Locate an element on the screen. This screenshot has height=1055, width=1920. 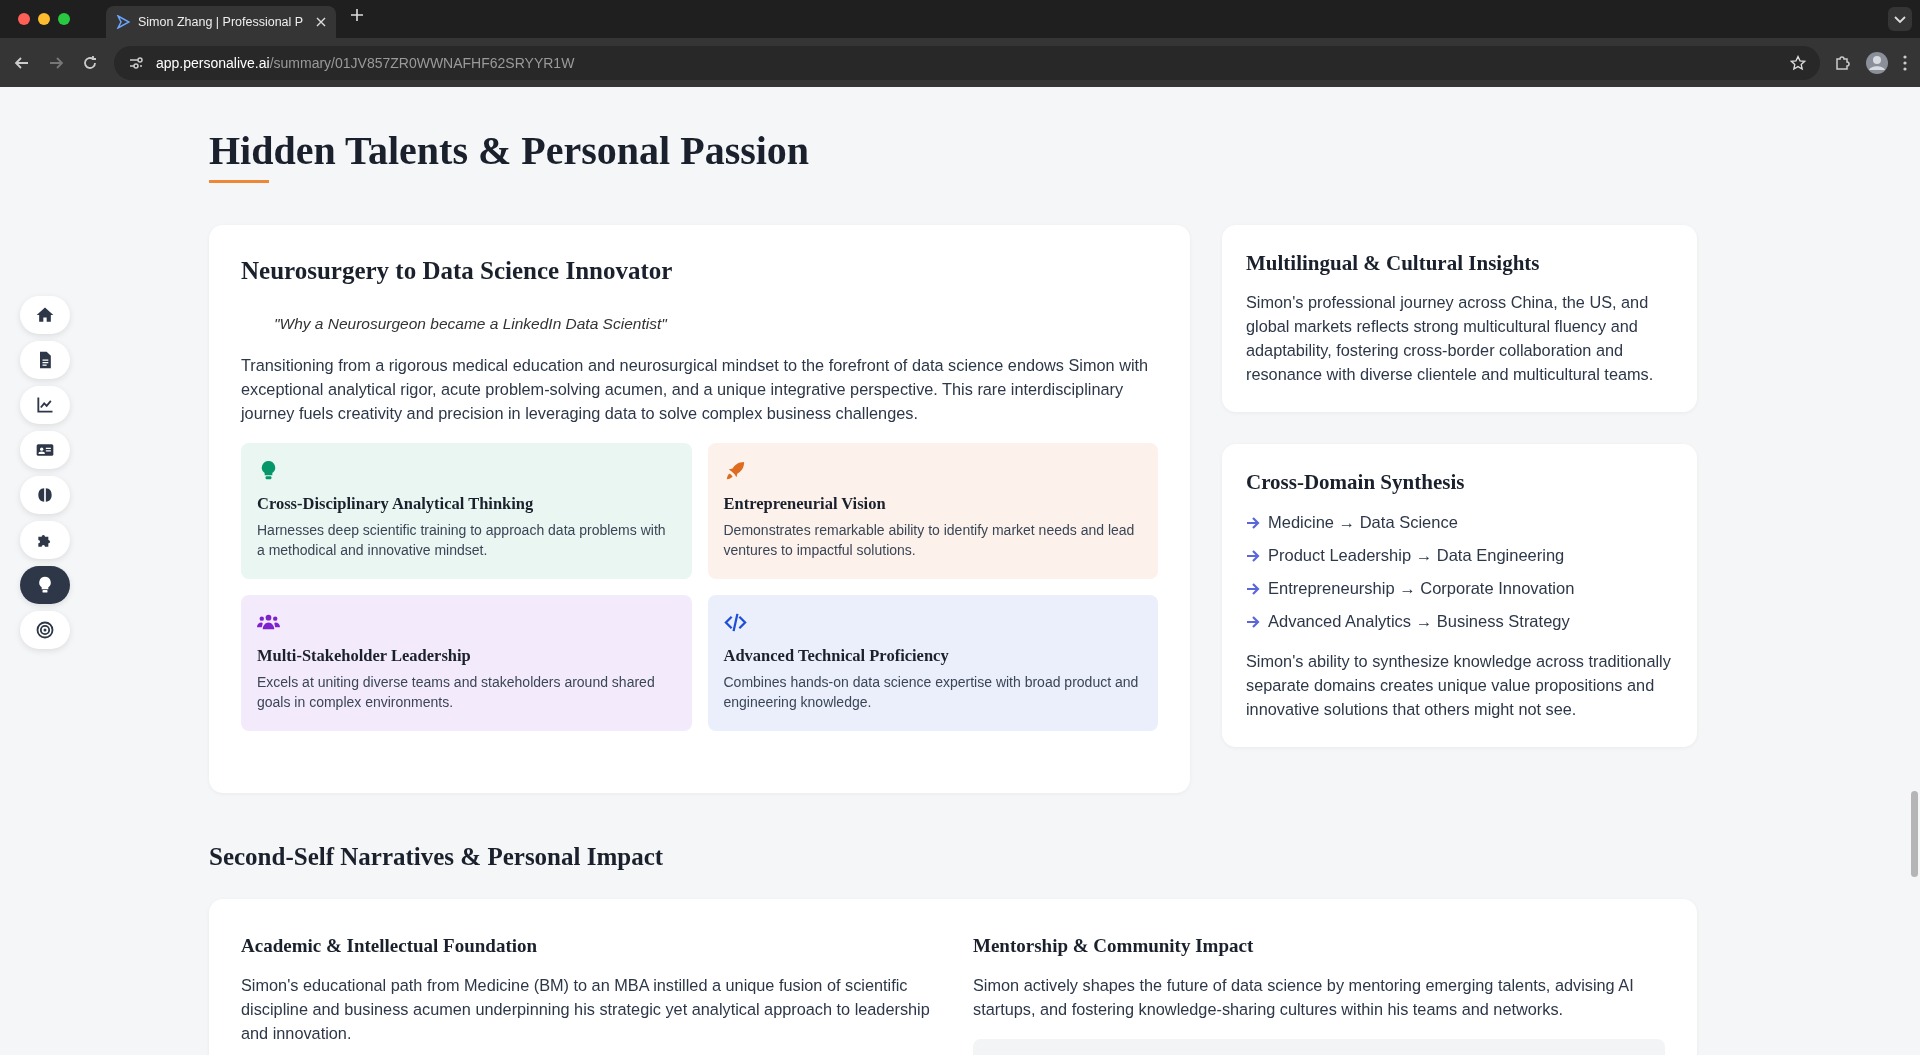
bookmark-star-icon is located at coordinates (1798, 62).